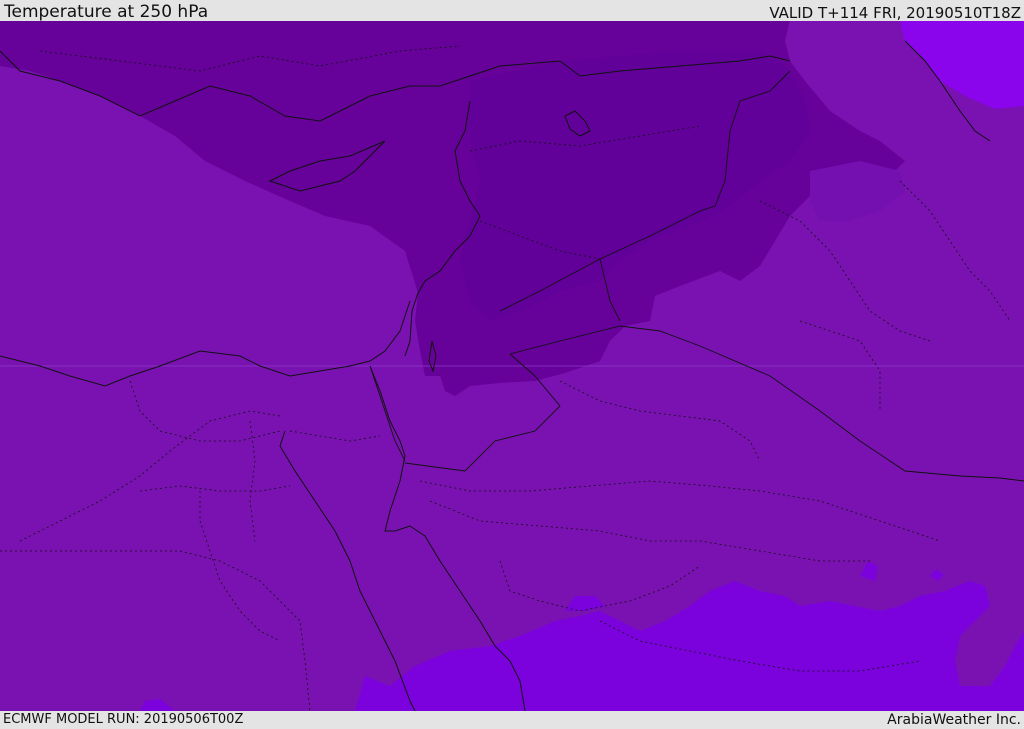 Image resolution: width=1024 pixels, height=729 pixels. Describe the element at coordinates (106, 12) in the screenshot. I see `map-title: Temperature at 250 hPa` at that location.